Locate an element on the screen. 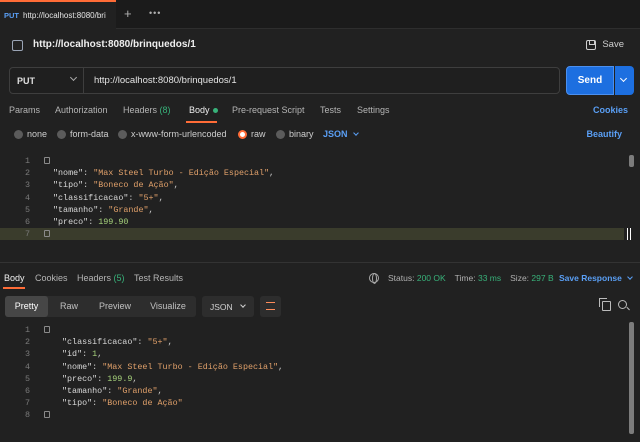 This screenshot has width=640, height=442. copy-icon is located at coordinates (605, 304).